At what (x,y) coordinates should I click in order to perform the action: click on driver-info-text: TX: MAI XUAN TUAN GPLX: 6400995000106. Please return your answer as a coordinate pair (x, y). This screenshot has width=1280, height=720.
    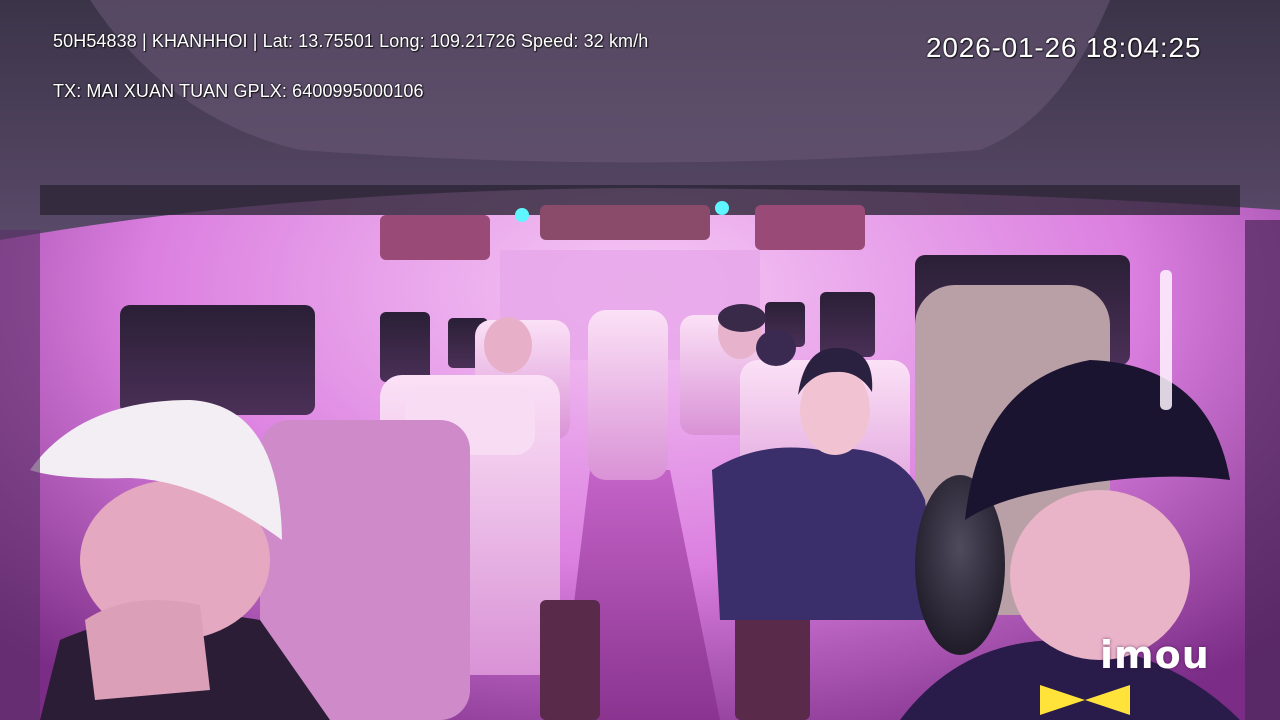
    Looking at the image, I should click on (238, 91).